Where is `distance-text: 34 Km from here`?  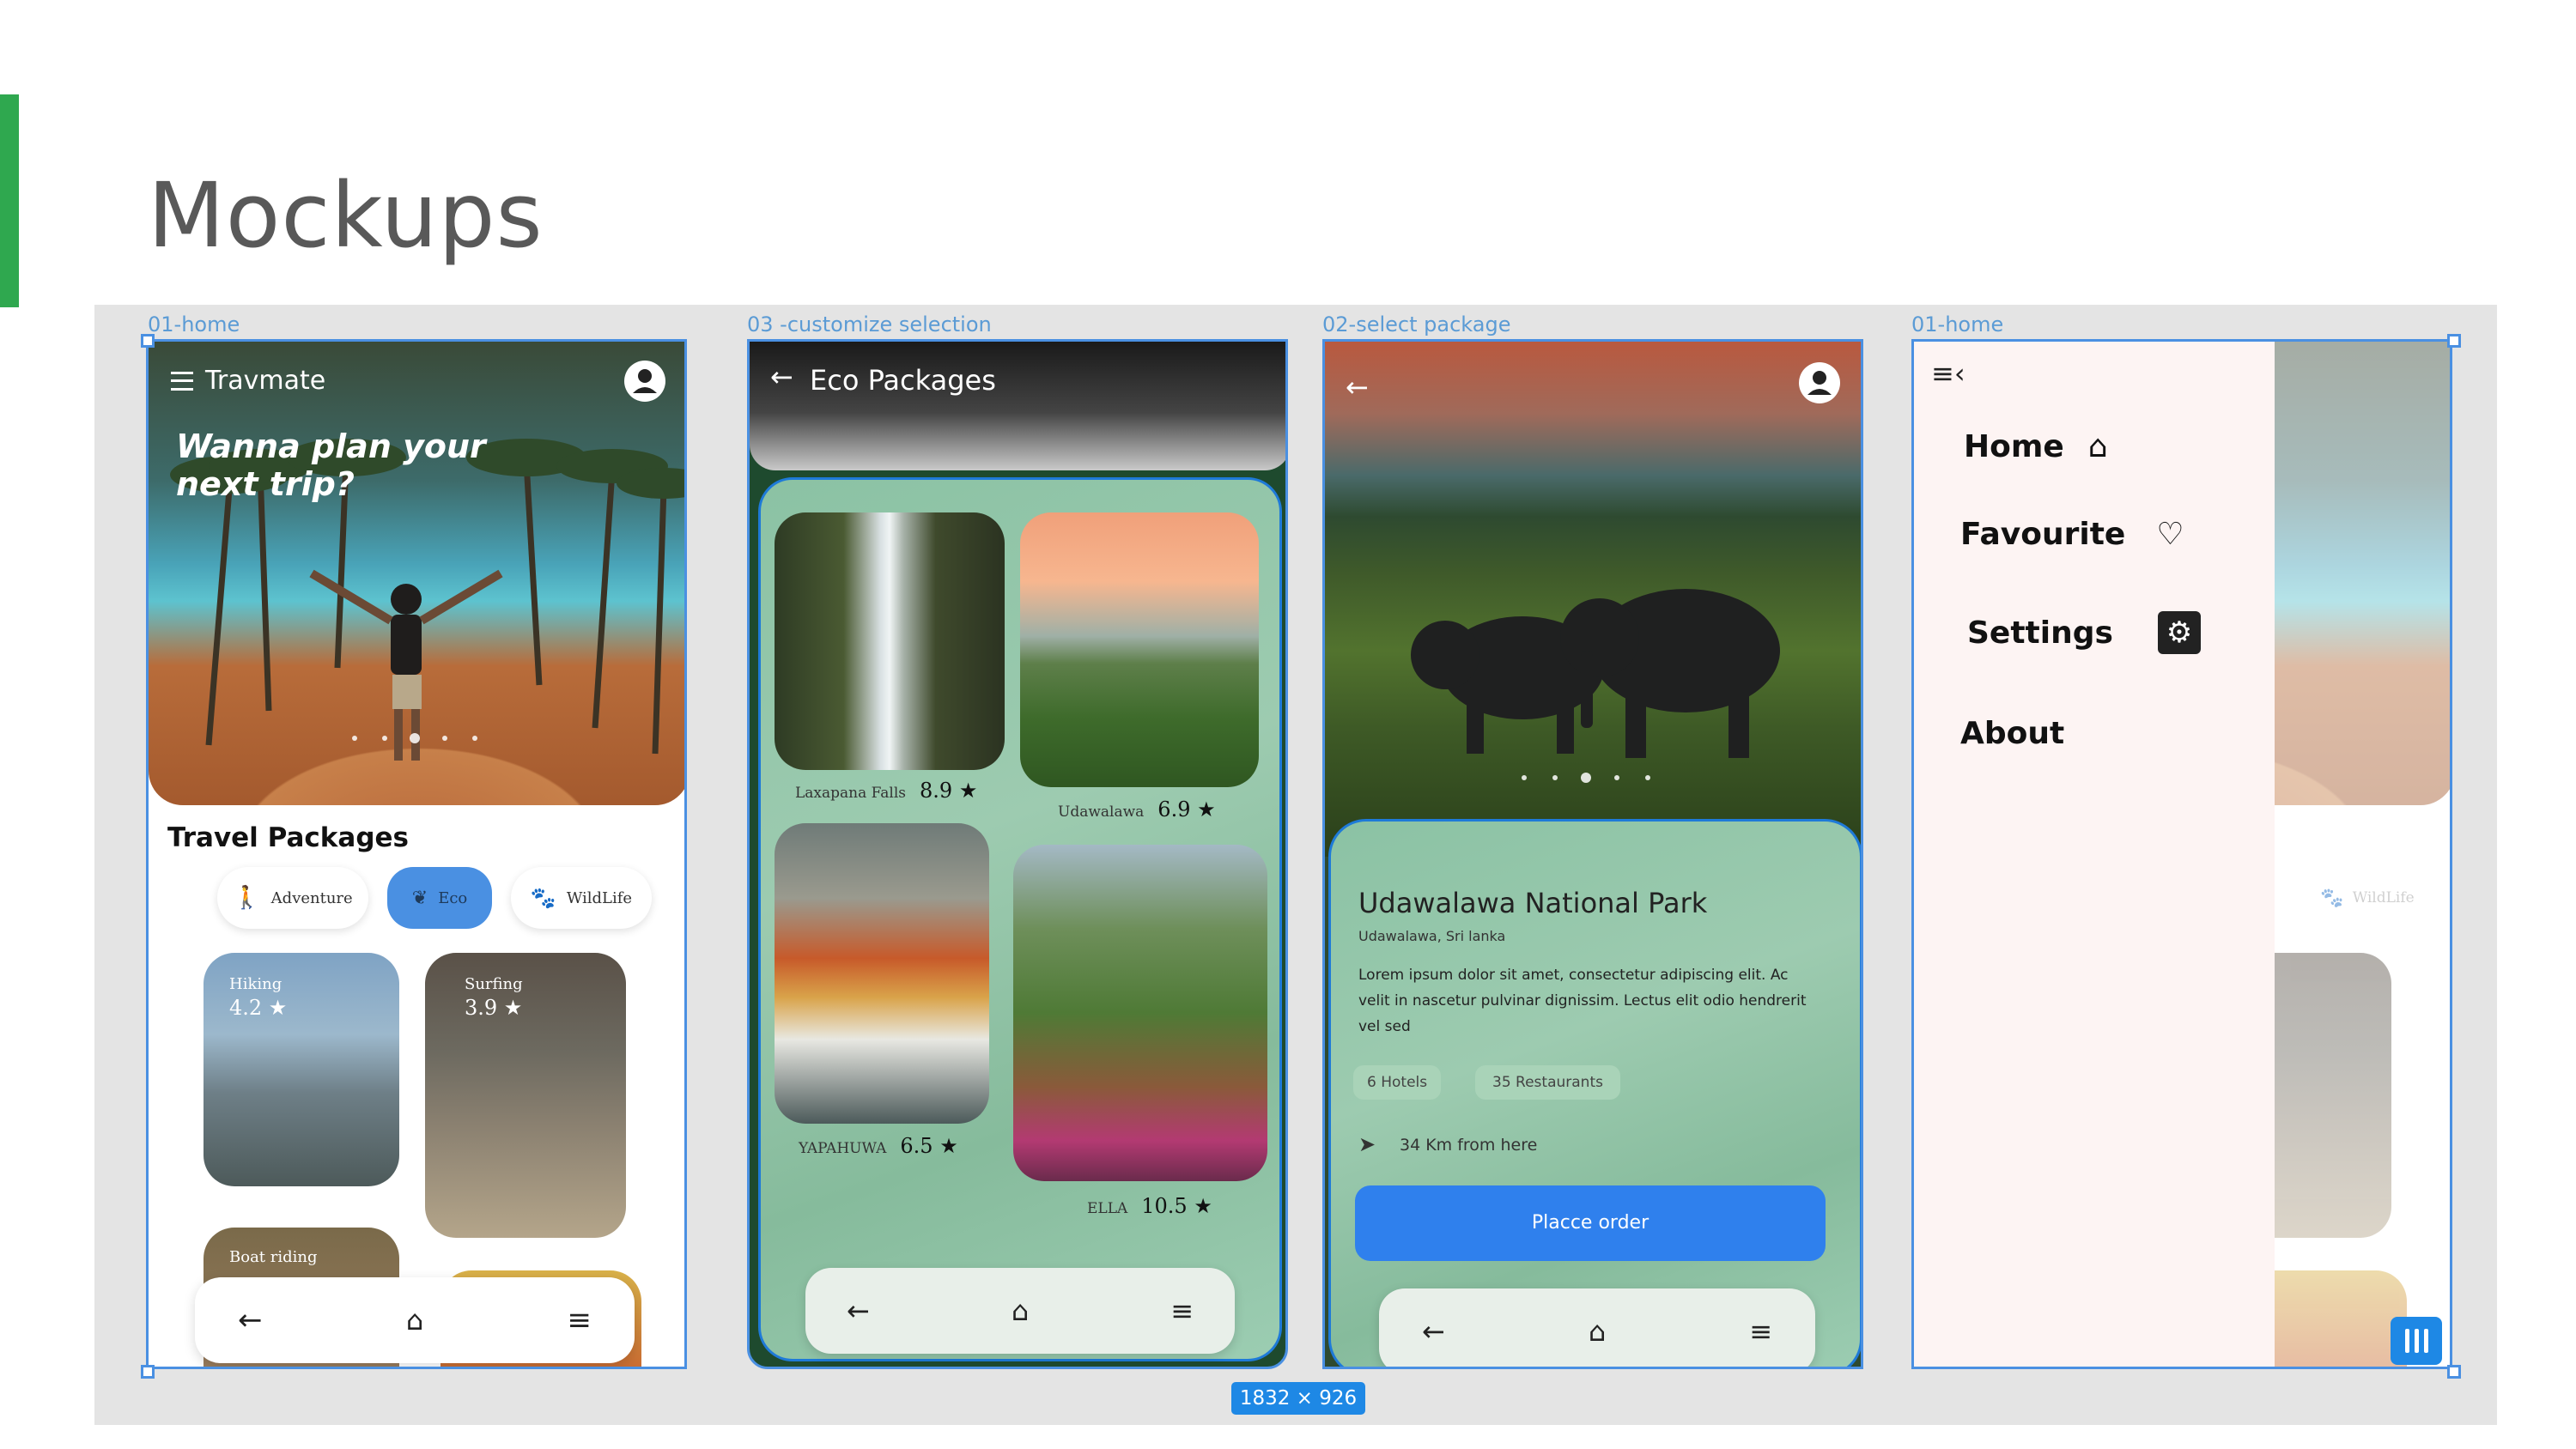
distance-text: 34 Km from here is located at coordinates (1469, 1145).